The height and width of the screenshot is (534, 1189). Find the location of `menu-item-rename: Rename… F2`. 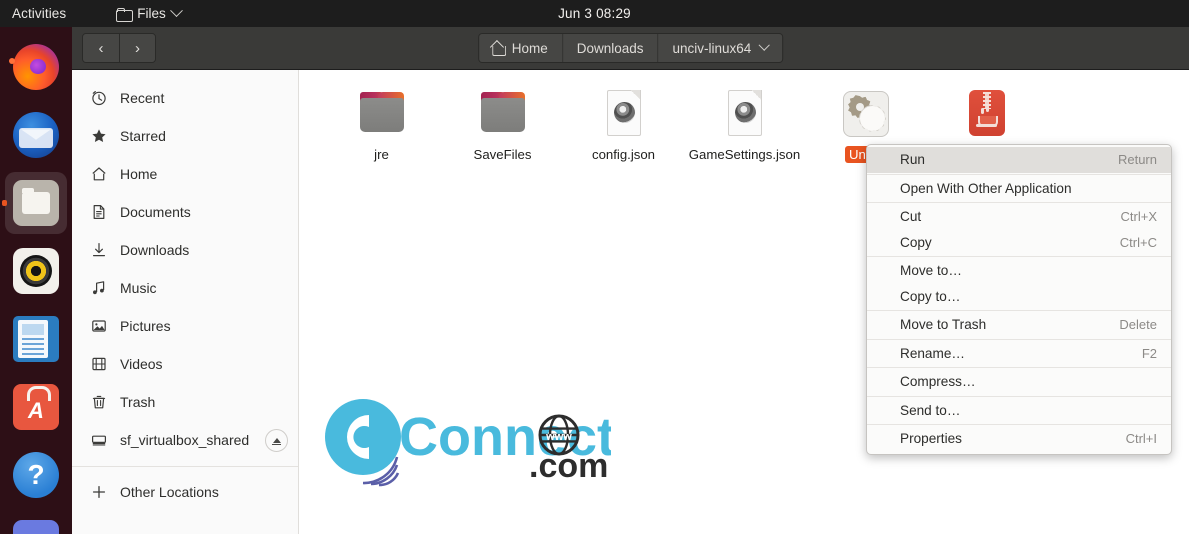

menu-item-rename: Rename… F2 is located at coordinates (1019, 354).